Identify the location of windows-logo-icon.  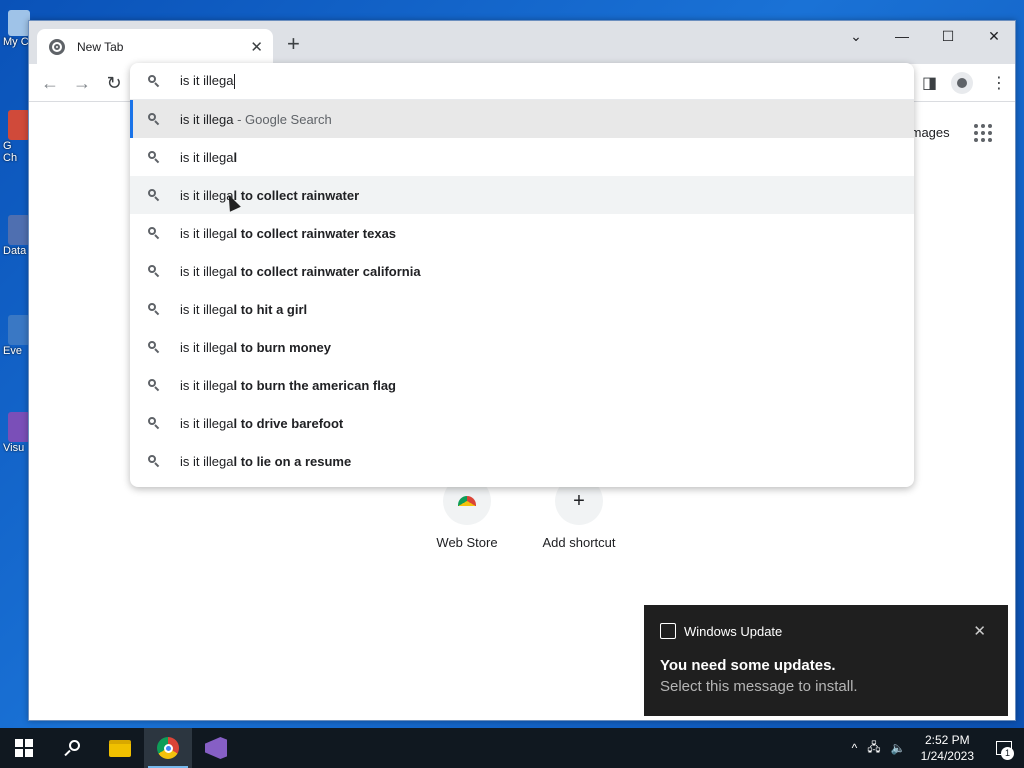
(24, 748).